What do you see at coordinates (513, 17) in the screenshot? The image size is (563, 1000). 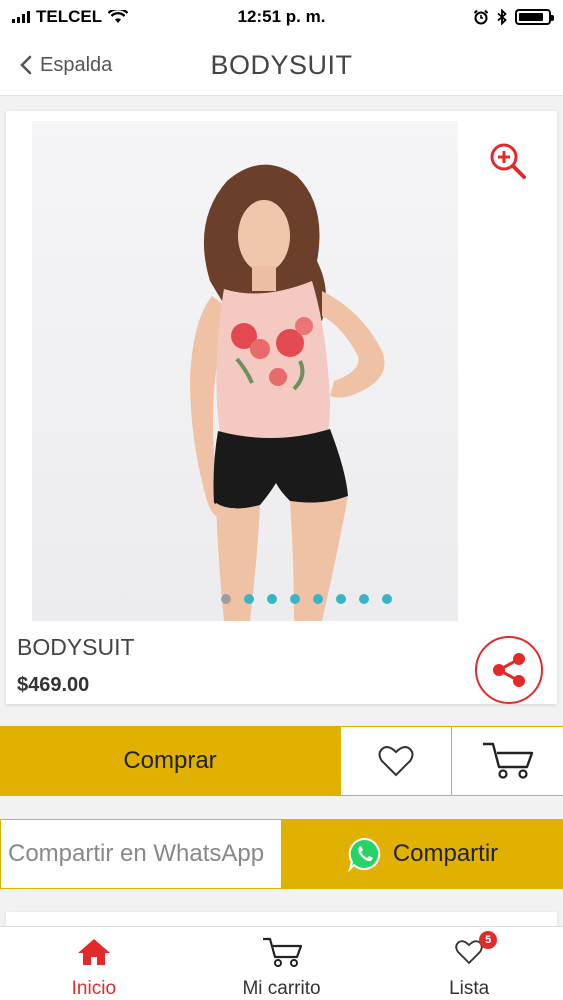 I see `status-right` at bounding box center [513, 17].